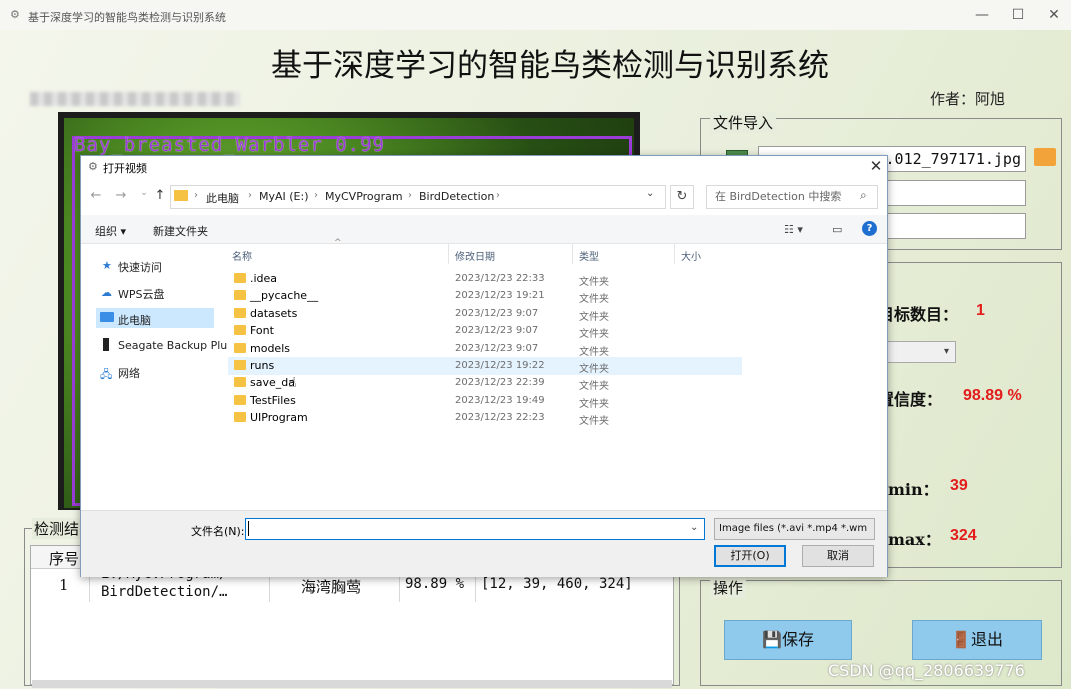 This screenshot has height=689, width=1071. I want to click on row-index: 1, so click(64, 585).